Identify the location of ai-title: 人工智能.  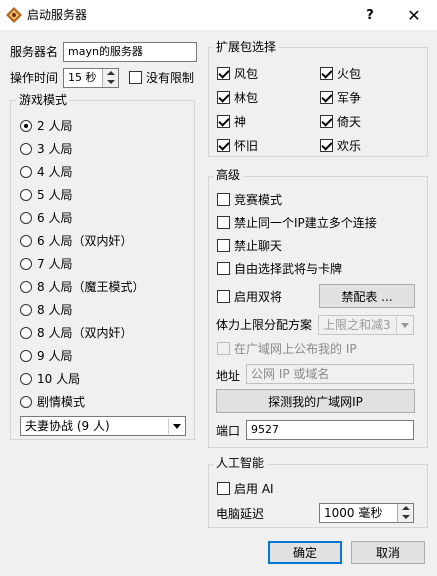
(240, 463).